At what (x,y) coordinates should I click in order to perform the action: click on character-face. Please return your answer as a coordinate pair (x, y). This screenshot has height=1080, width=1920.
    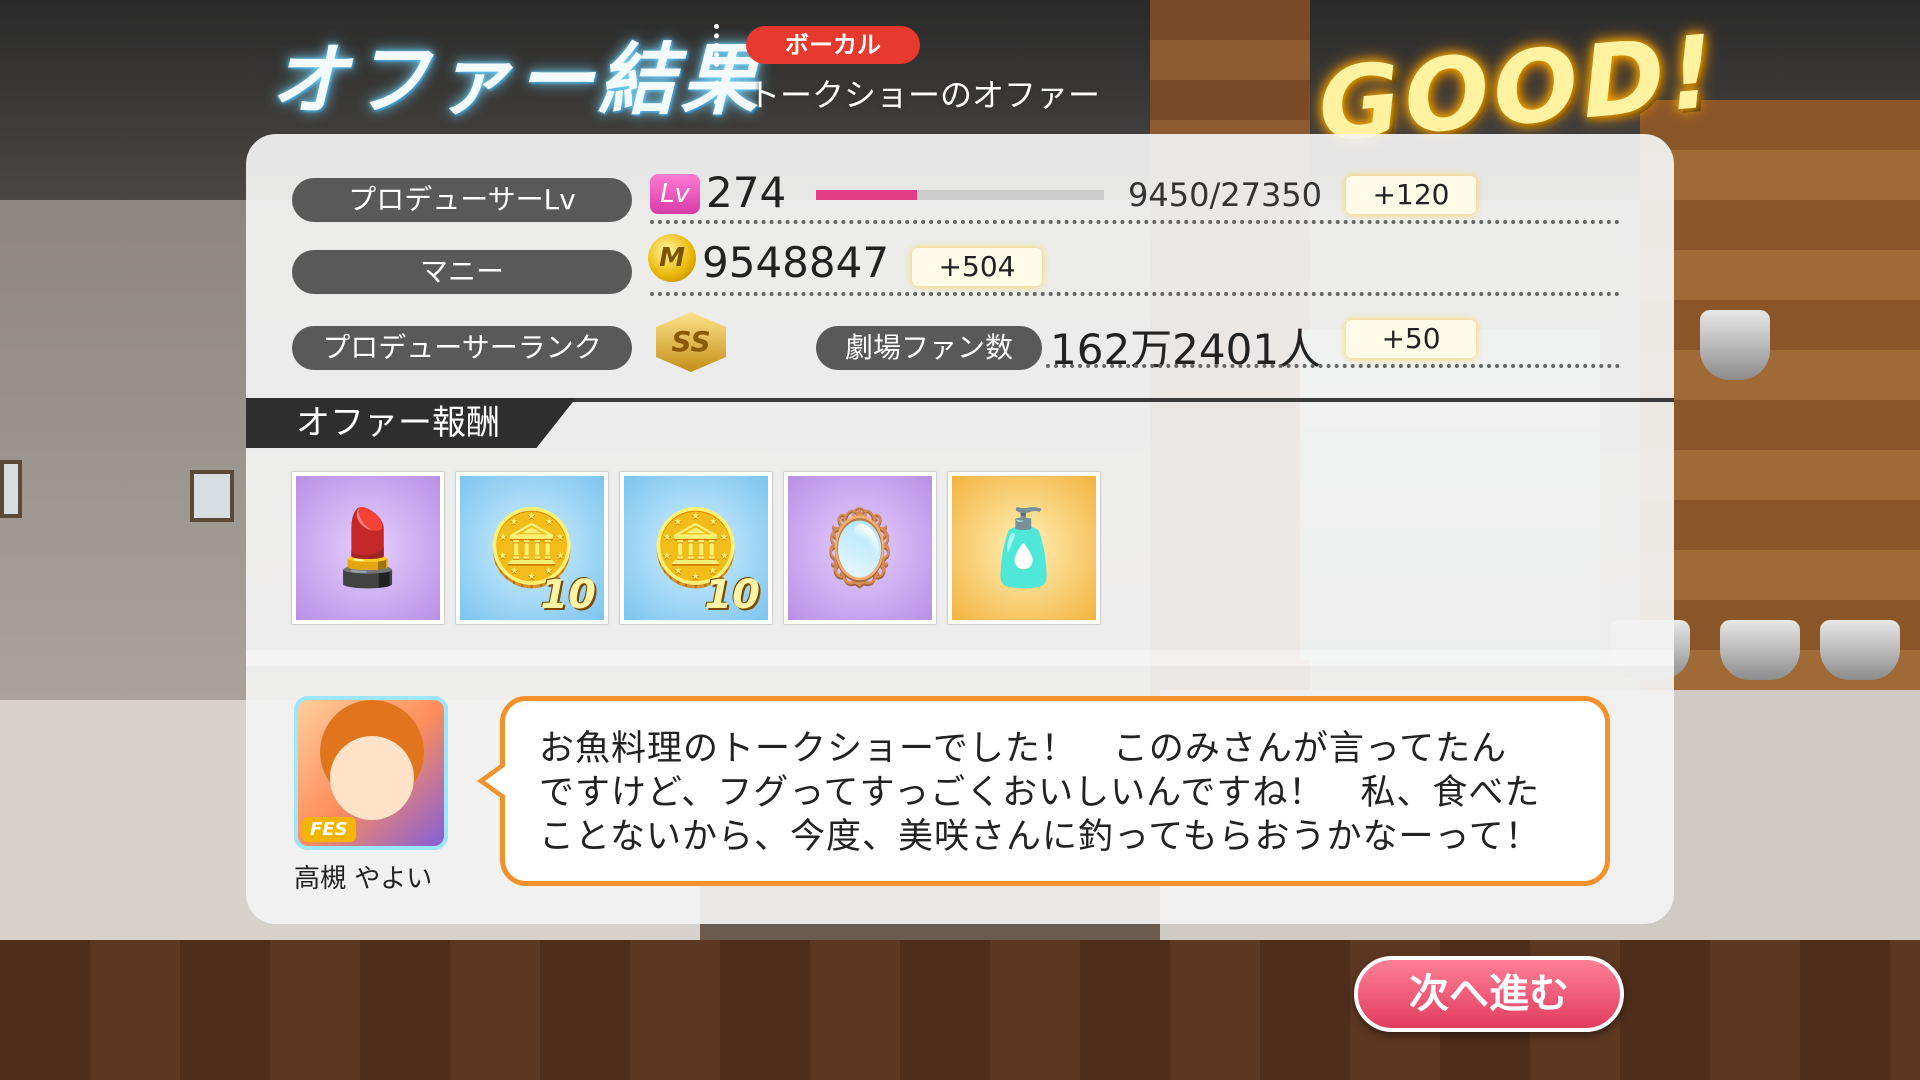
    Looking at the image, I should click on (372, 778).